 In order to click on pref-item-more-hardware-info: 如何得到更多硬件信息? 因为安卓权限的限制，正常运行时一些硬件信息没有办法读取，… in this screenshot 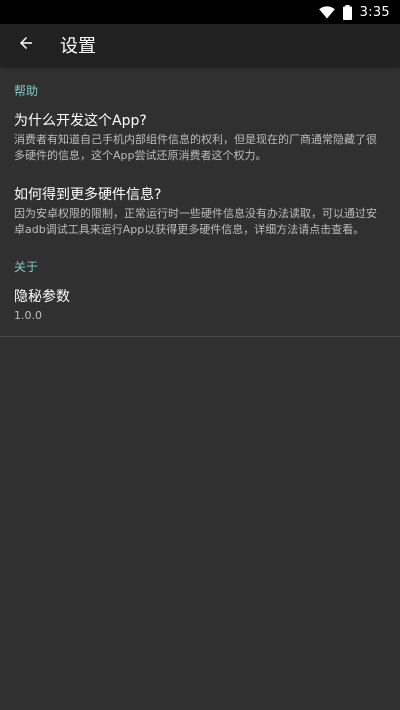, I will do `click(200, 213)`.